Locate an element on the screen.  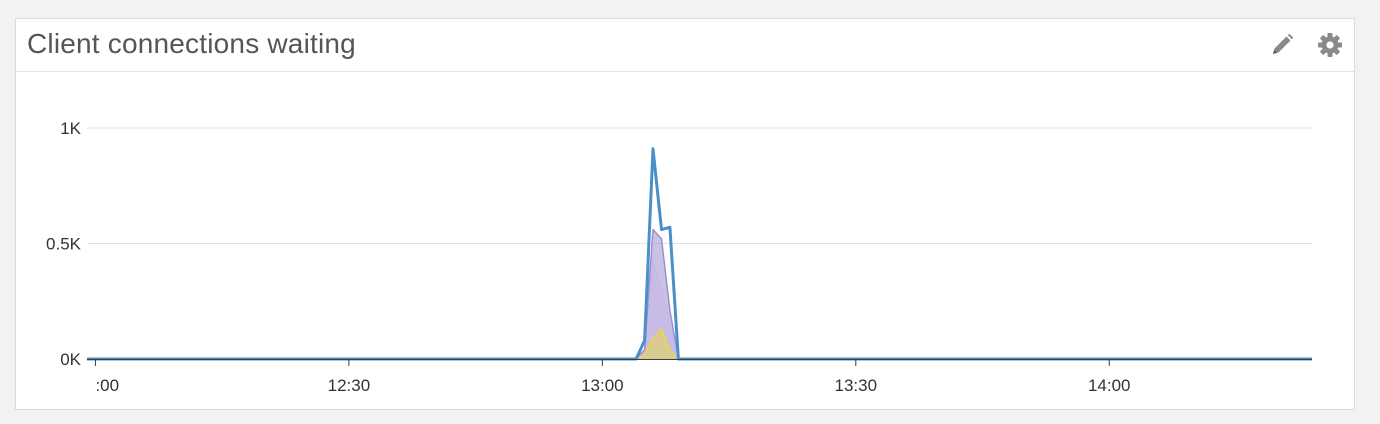
x-tick-label: 12:30 is located at coordinates (349, 385).